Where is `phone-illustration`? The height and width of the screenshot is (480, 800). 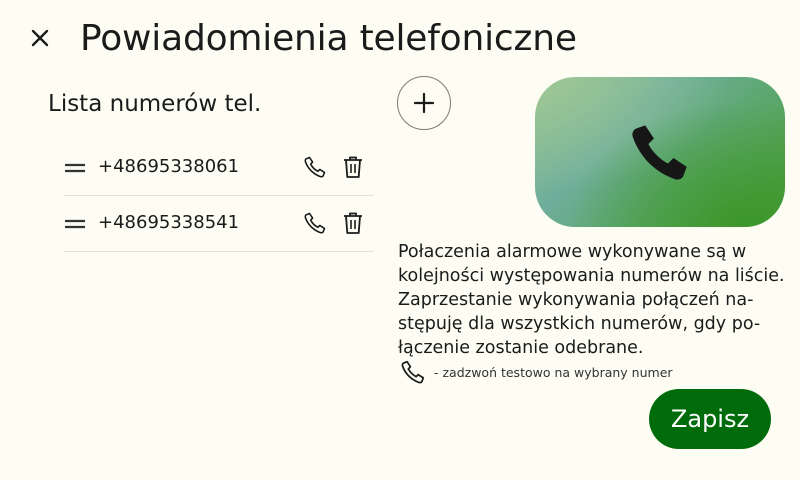 phone-illustration is located at coordinates (660, 152).